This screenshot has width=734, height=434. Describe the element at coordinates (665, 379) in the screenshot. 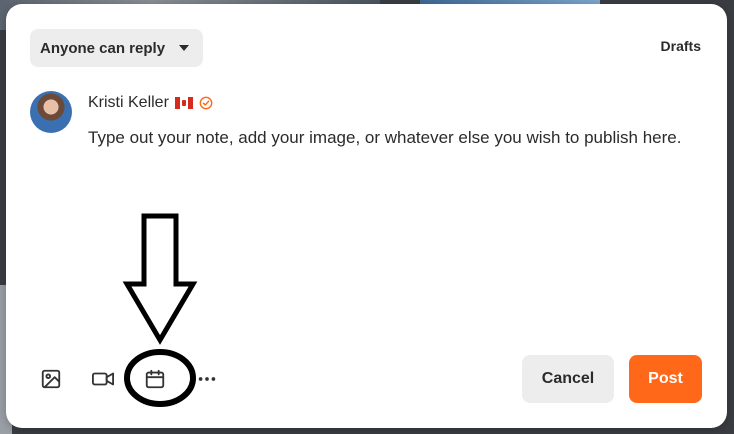

I see `post-button: Post` at that location.